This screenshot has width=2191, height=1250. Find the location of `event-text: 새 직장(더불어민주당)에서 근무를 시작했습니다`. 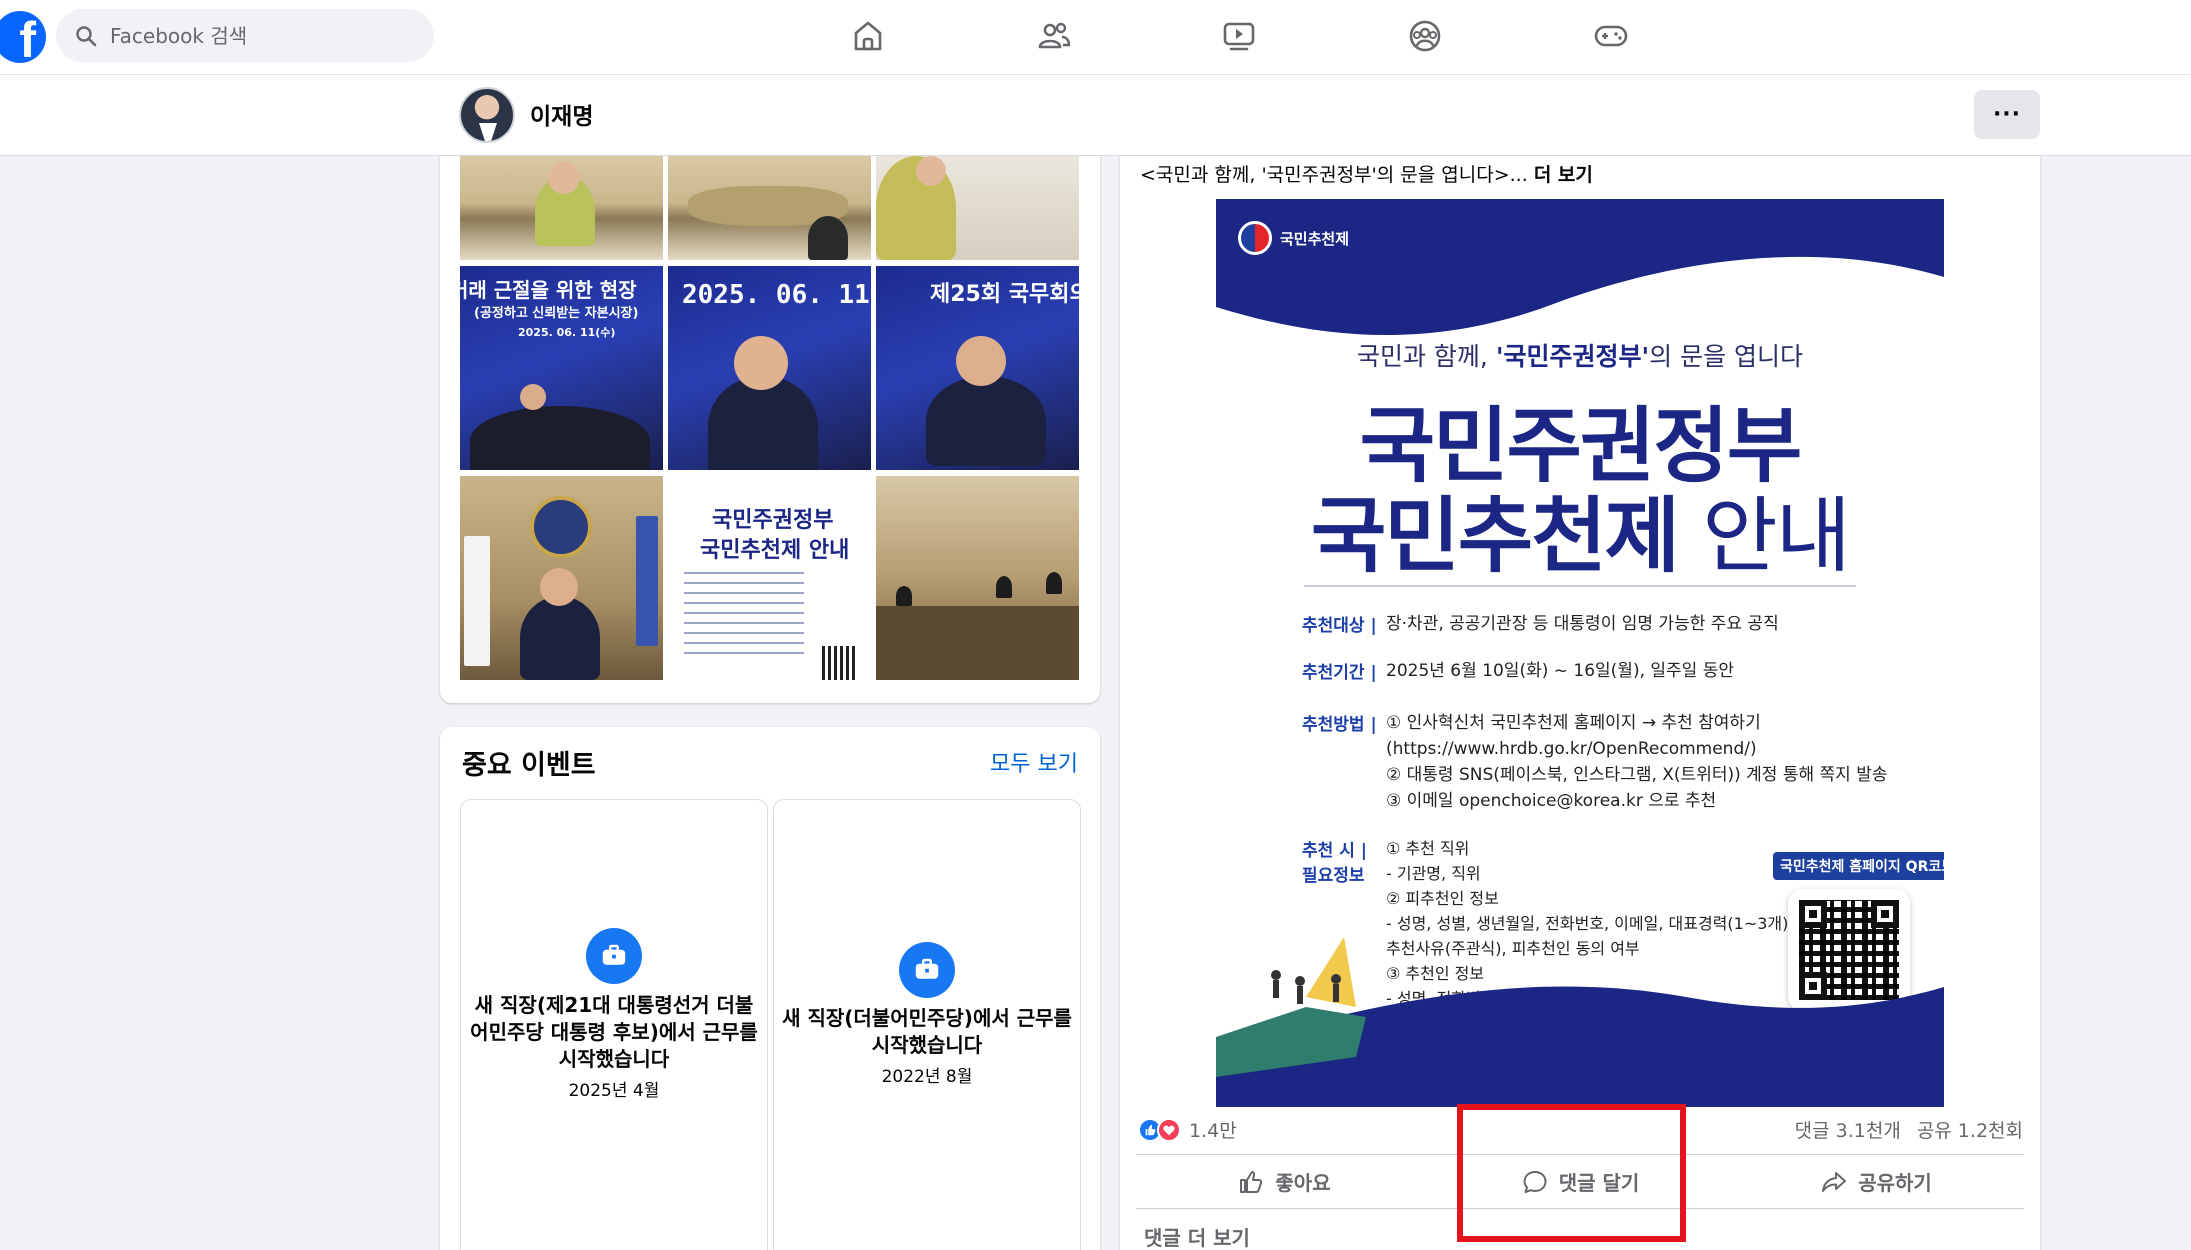

event-text: 새 직장(더불어민주당)에서 근무를 시작했습니다 is located at coordinates (927, 1031).